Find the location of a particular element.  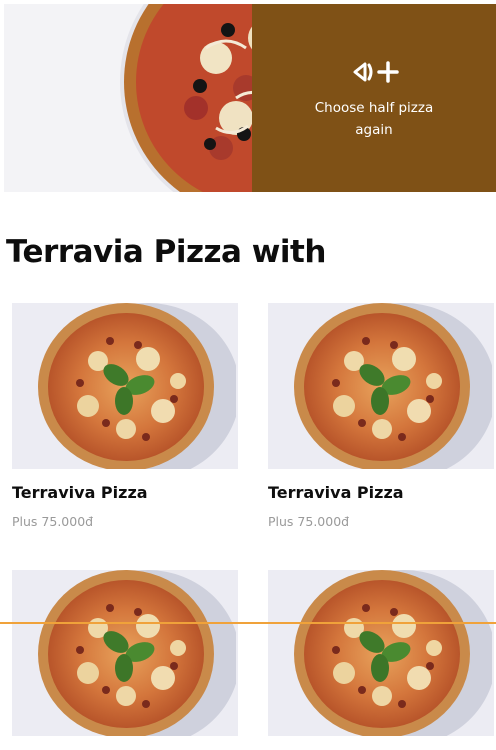

section-title: Terravia Pizza with is located at coordinates (166, 252).